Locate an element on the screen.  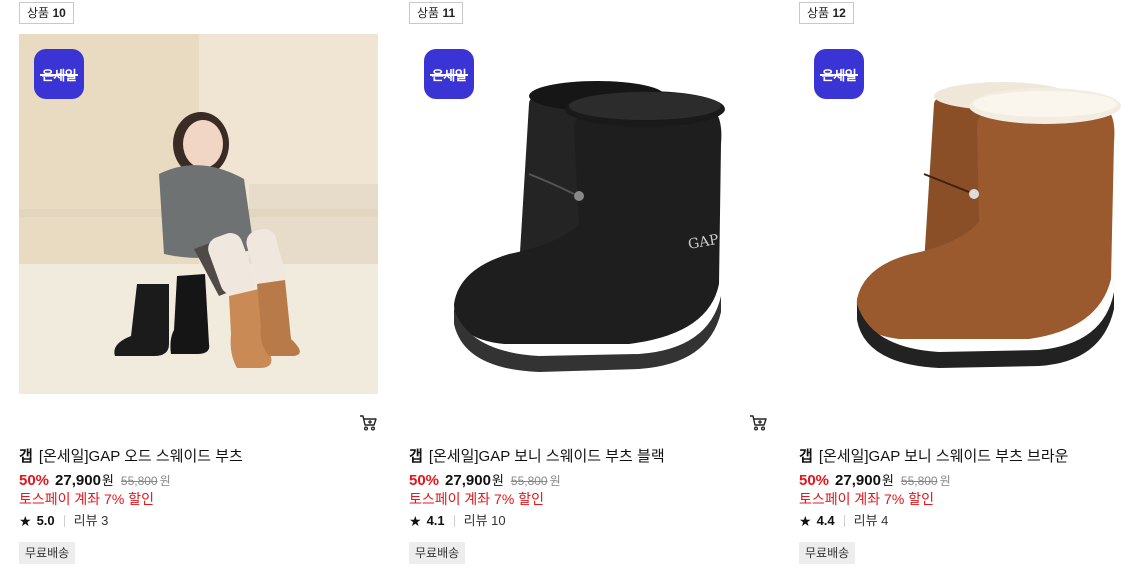
product-title: 갭 [온세일]GAP 오드 스웨이드 부츠 is located at coordinates (199, 457).